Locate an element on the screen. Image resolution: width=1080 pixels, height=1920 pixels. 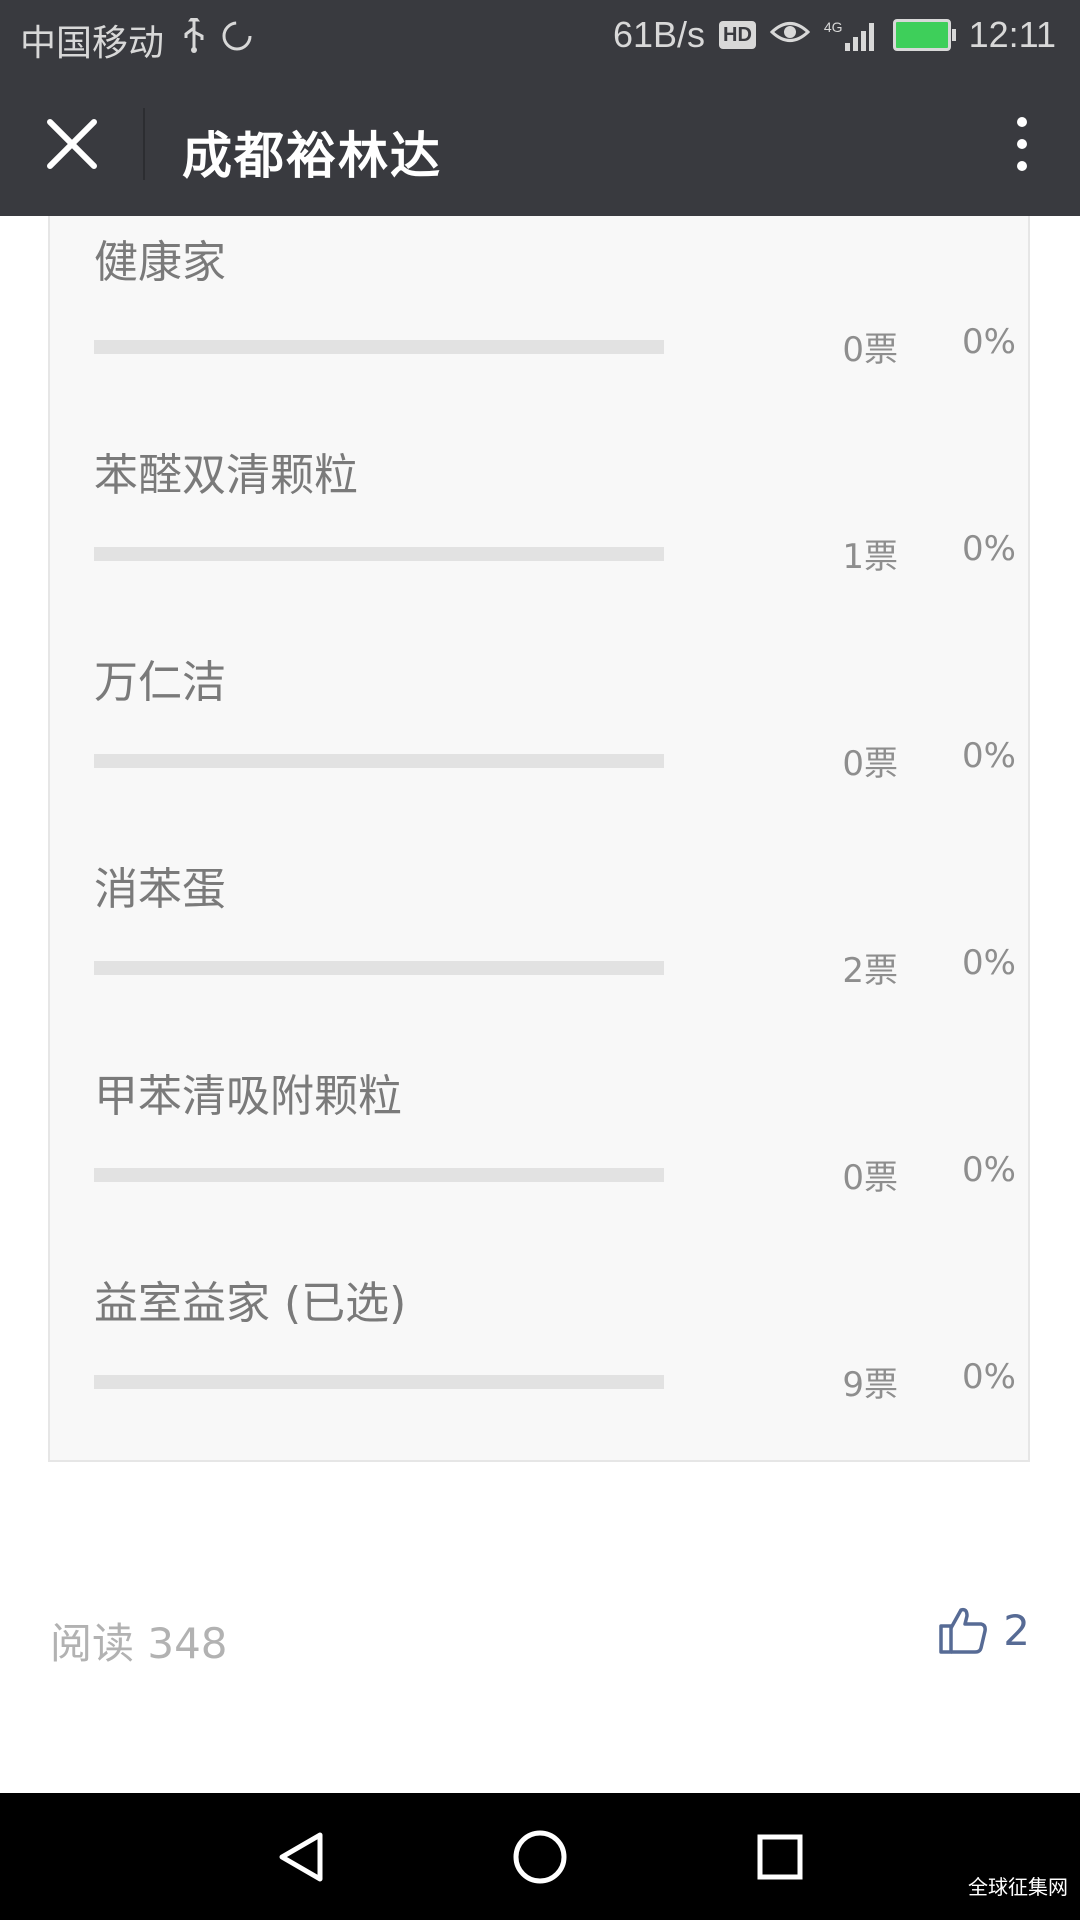
title-divider is located at coordinates (144, 144).